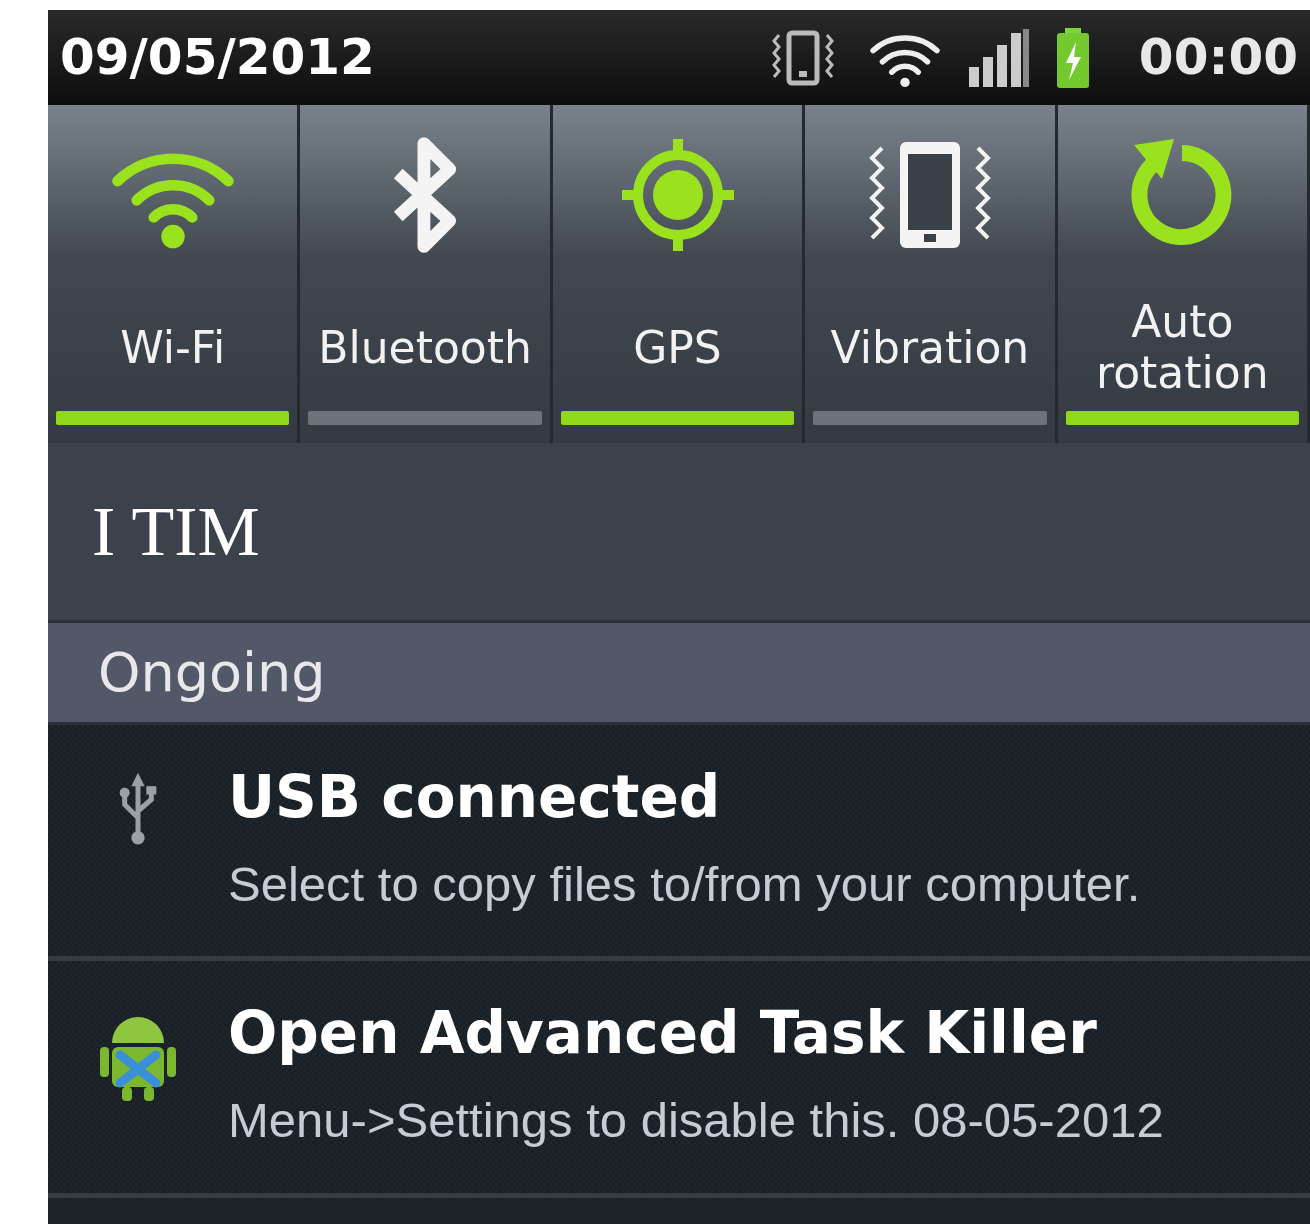 The width and height of the screenshot is (1310, 1224). What do you see at coordinates (217, 57) in the screenshot?
I see `date-text: 09/05/2012` at bounding box center [217, 57].